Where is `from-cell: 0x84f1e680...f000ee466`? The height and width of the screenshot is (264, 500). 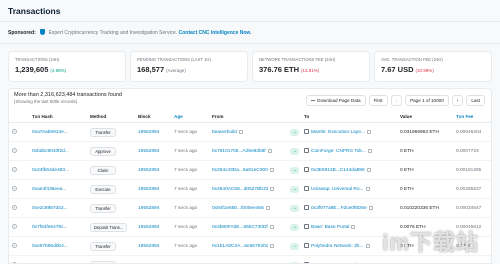
from-cell: 0x84f1e680...f000ee466 is located at coordinates (248, 208).